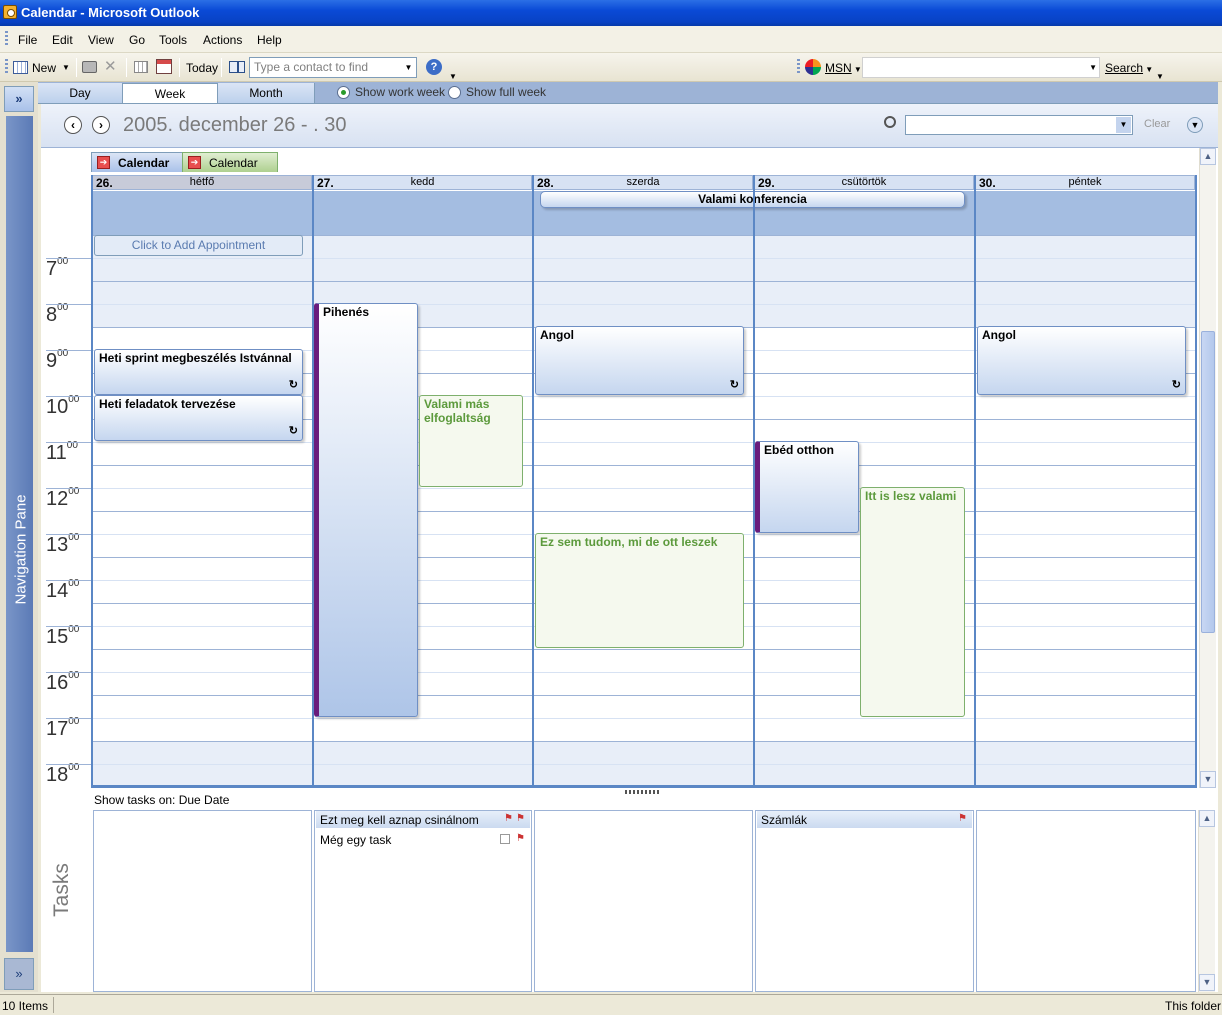 This screenshot has height=1015, width=1222. I want to click on msn-search-dropdown-icon: ▼, so click(1093, 68).